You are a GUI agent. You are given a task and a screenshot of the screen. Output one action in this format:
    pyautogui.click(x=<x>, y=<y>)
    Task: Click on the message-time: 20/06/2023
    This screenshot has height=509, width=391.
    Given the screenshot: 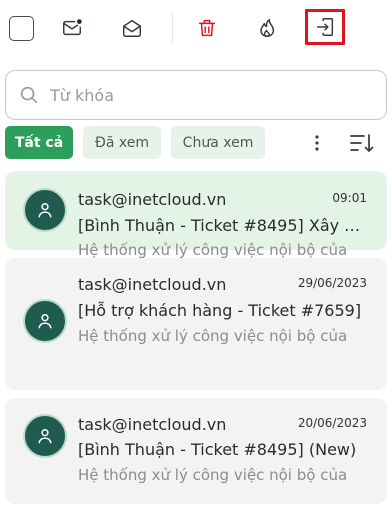 What is the action you would take?
    pyautogui.click(x=332, y=423)
    